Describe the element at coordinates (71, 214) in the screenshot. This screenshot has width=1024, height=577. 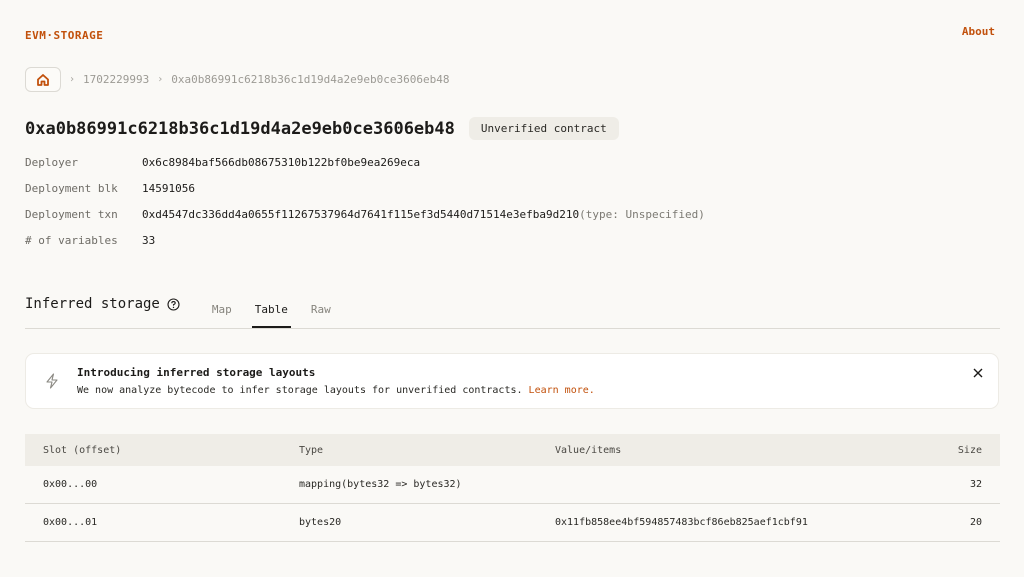
I see `meta-label: Deployment txn` at that location.